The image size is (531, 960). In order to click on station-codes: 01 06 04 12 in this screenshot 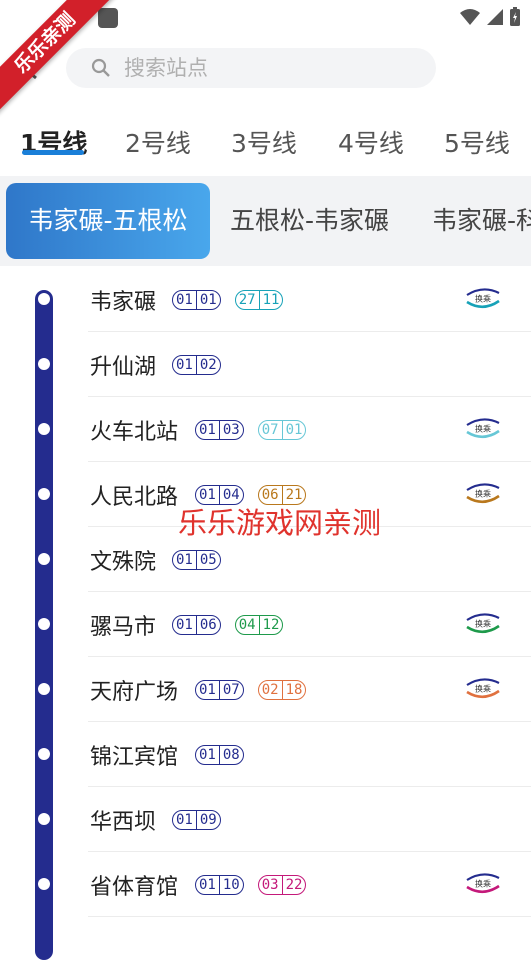, I will do `click(228, 625)`.